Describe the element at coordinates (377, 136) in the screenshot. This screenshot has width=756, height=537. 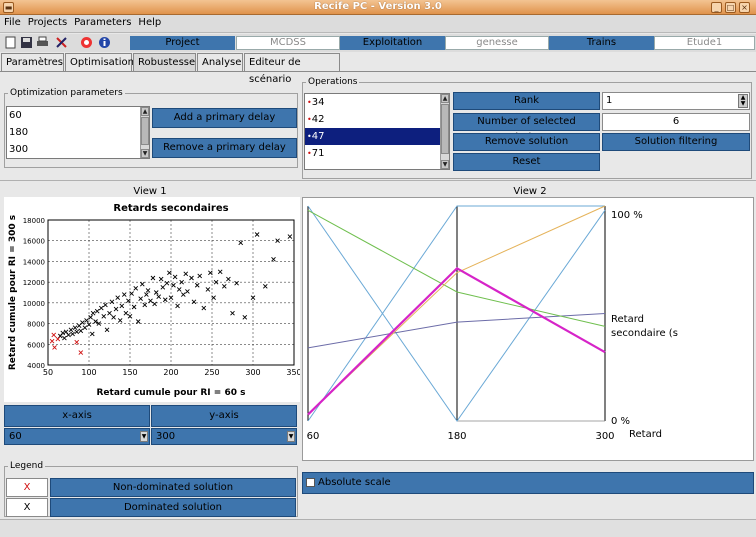
I see `operation-item-selected: •47` at that location.